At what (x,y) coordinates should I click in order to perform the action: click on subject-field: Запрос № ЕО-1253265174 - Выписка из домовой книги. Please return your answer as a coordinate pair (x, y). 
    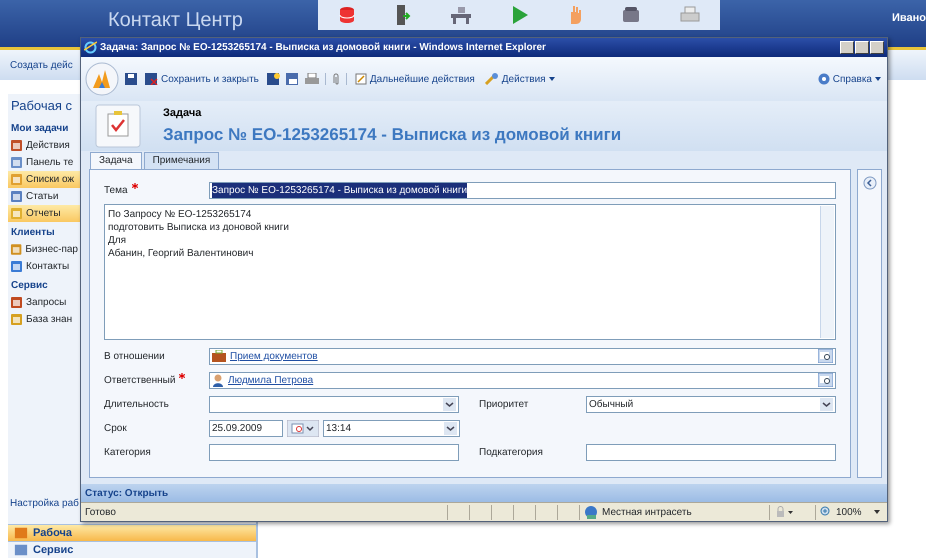
    Looking at the image, I should click on (522, 190).